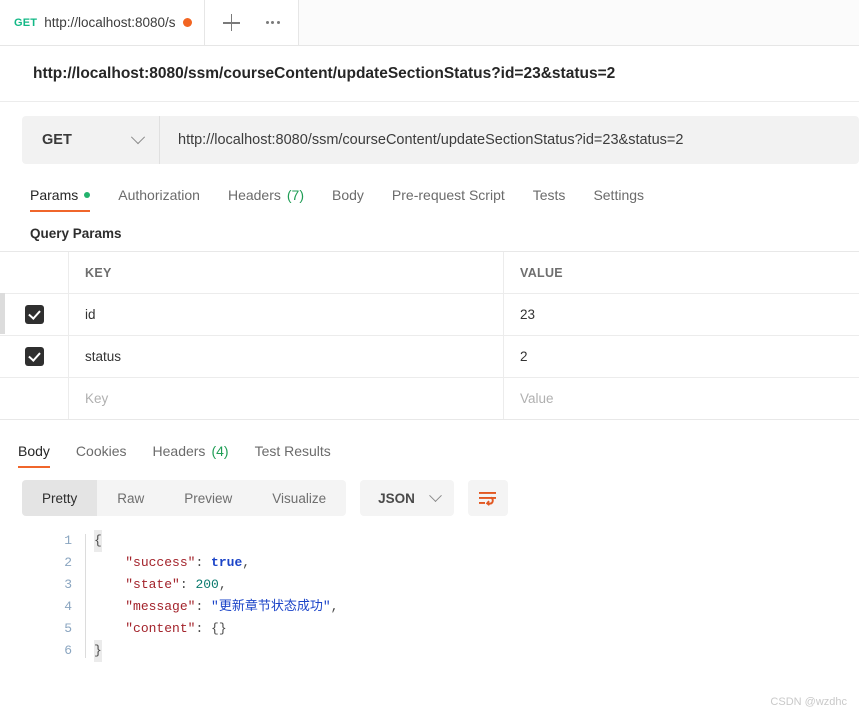 The height and width of the screenshot is (716, 859). Describe the element at coordinates (348, 199) in the screenshot. I see `tab-body: Body` at that location.